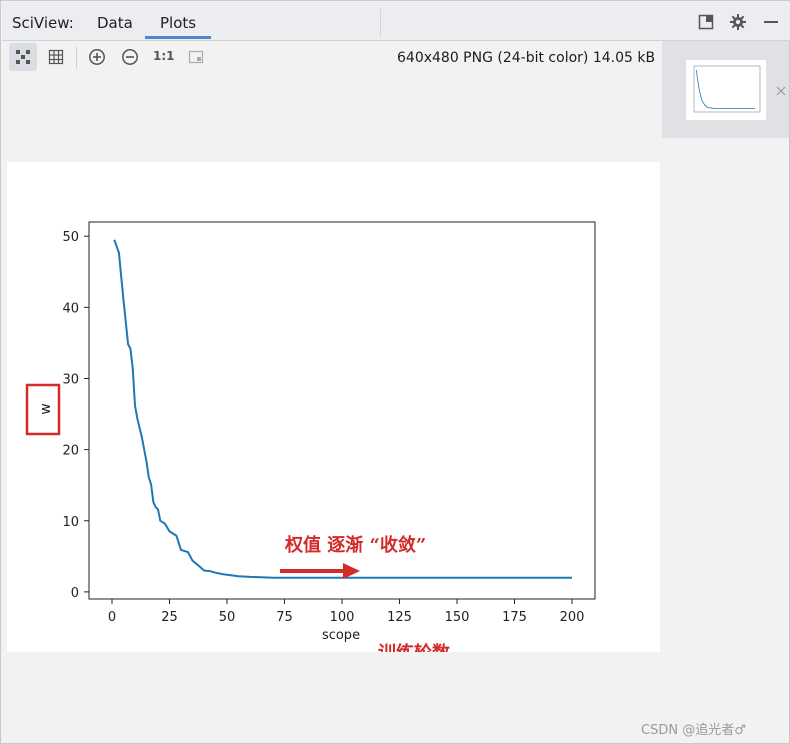 This screenshot has height=744, width=790. I want to click on tab-data: Data, so click(115, 23).